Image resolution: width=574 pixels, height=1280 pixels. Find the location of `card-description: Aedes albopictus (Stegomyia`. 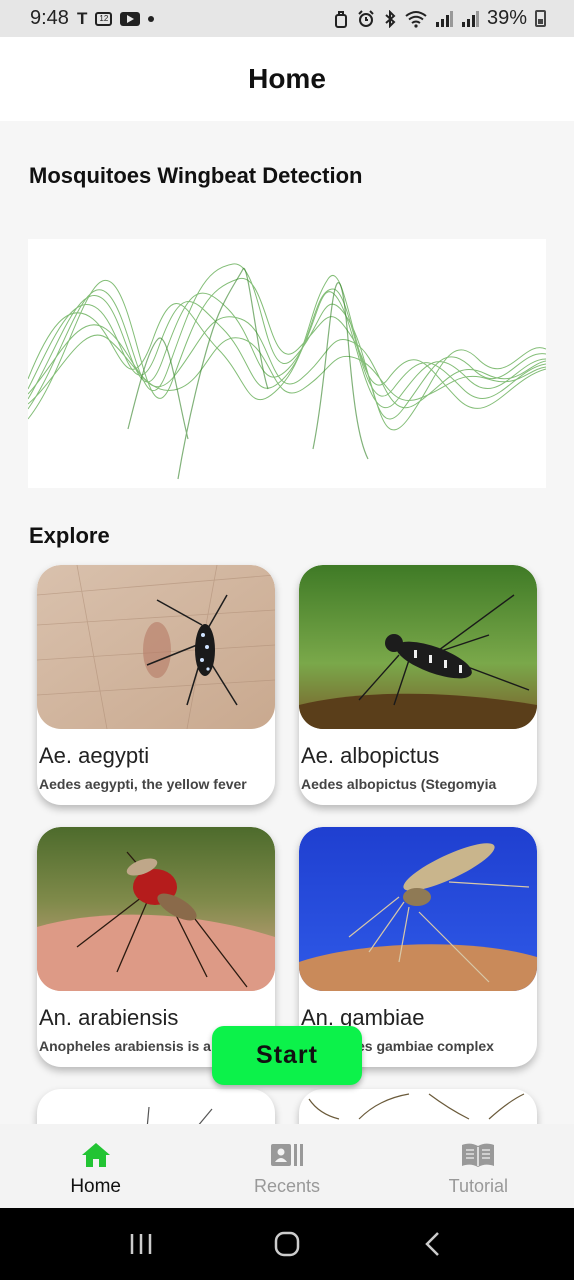

card-description: Aedes albopictus (Stegomyia is located at coordinates (399, 784).